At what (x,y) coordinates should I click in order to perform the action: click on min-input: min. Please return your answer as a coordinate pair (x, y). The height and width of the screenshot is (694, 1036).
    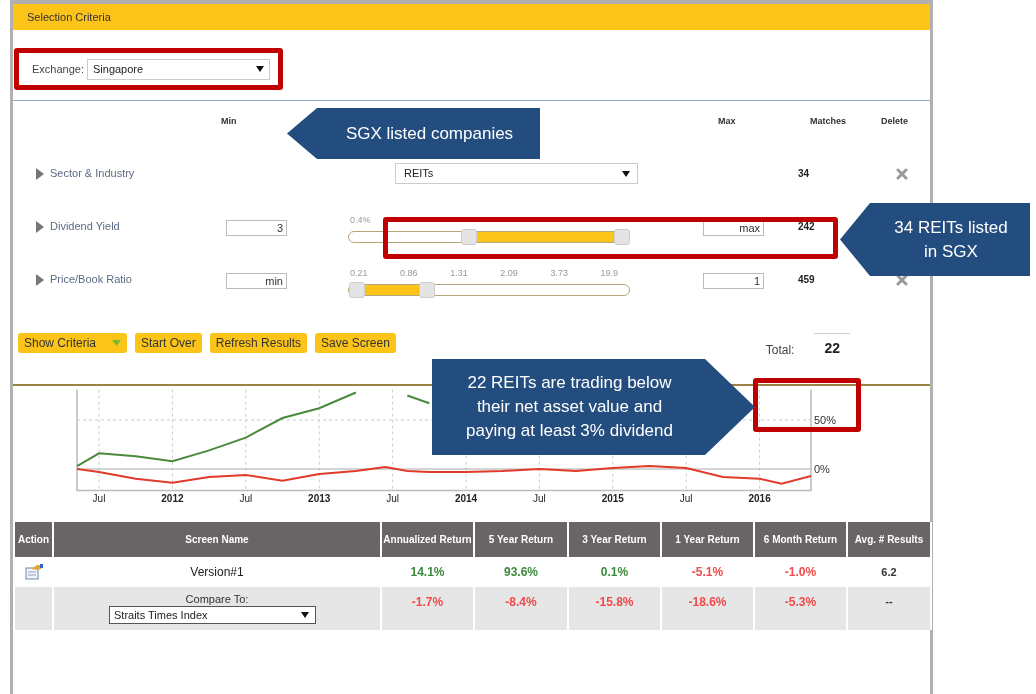
    Looking at the image, I should click on (256, 280).